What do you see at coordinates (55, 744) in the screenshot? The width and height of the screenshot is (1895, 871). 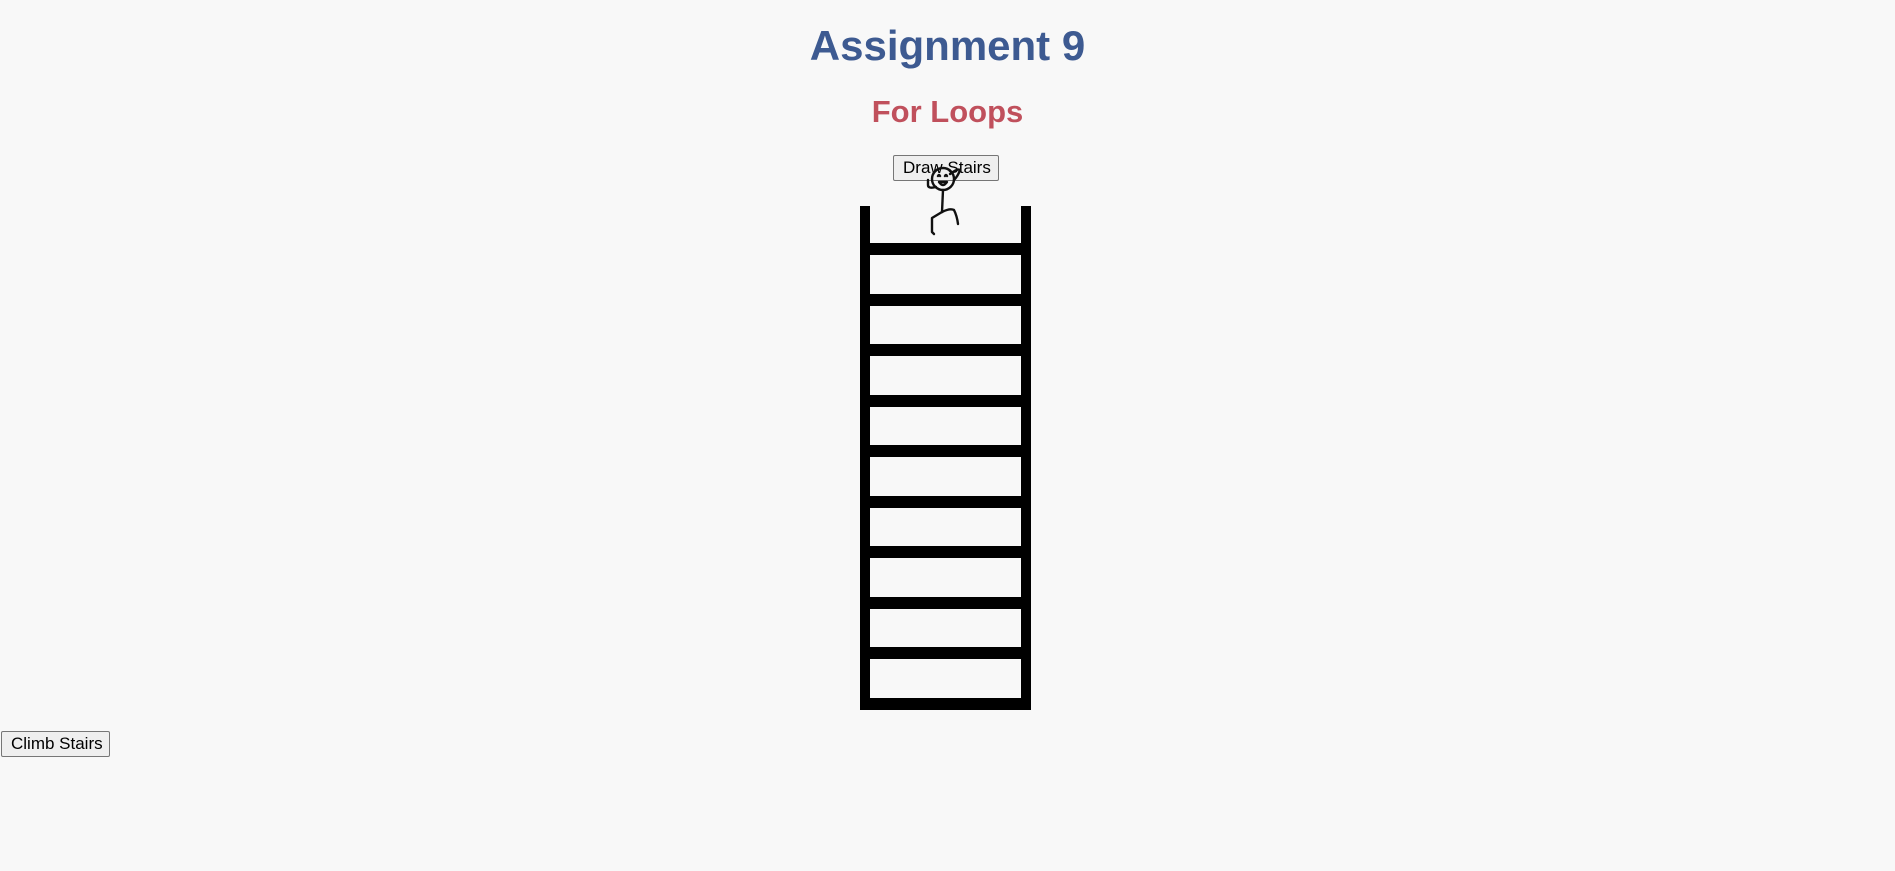 I see `climb-stairs-button: Climb Stairs` at bounding box center [55, 744].